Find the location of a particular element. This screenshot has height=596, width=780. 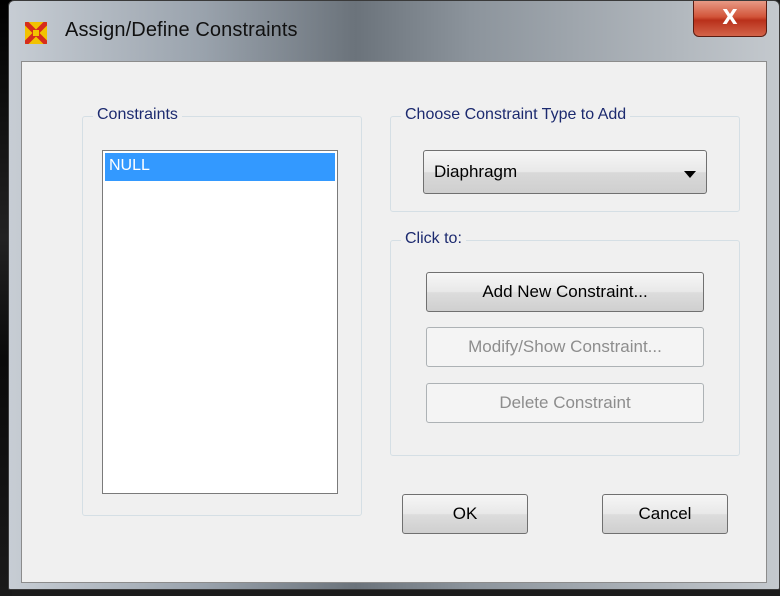

actions-group-label: Click to: is located at coordinates (433, 239).